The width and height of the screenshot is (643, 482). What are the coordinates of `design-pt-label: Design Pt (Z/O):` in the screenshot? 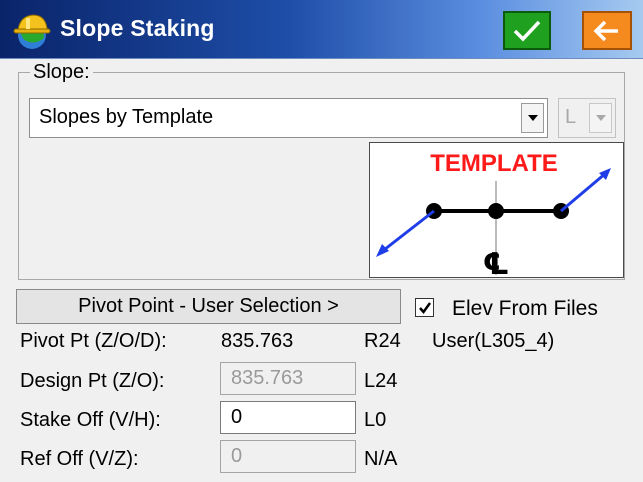 It's located at (92, 381).